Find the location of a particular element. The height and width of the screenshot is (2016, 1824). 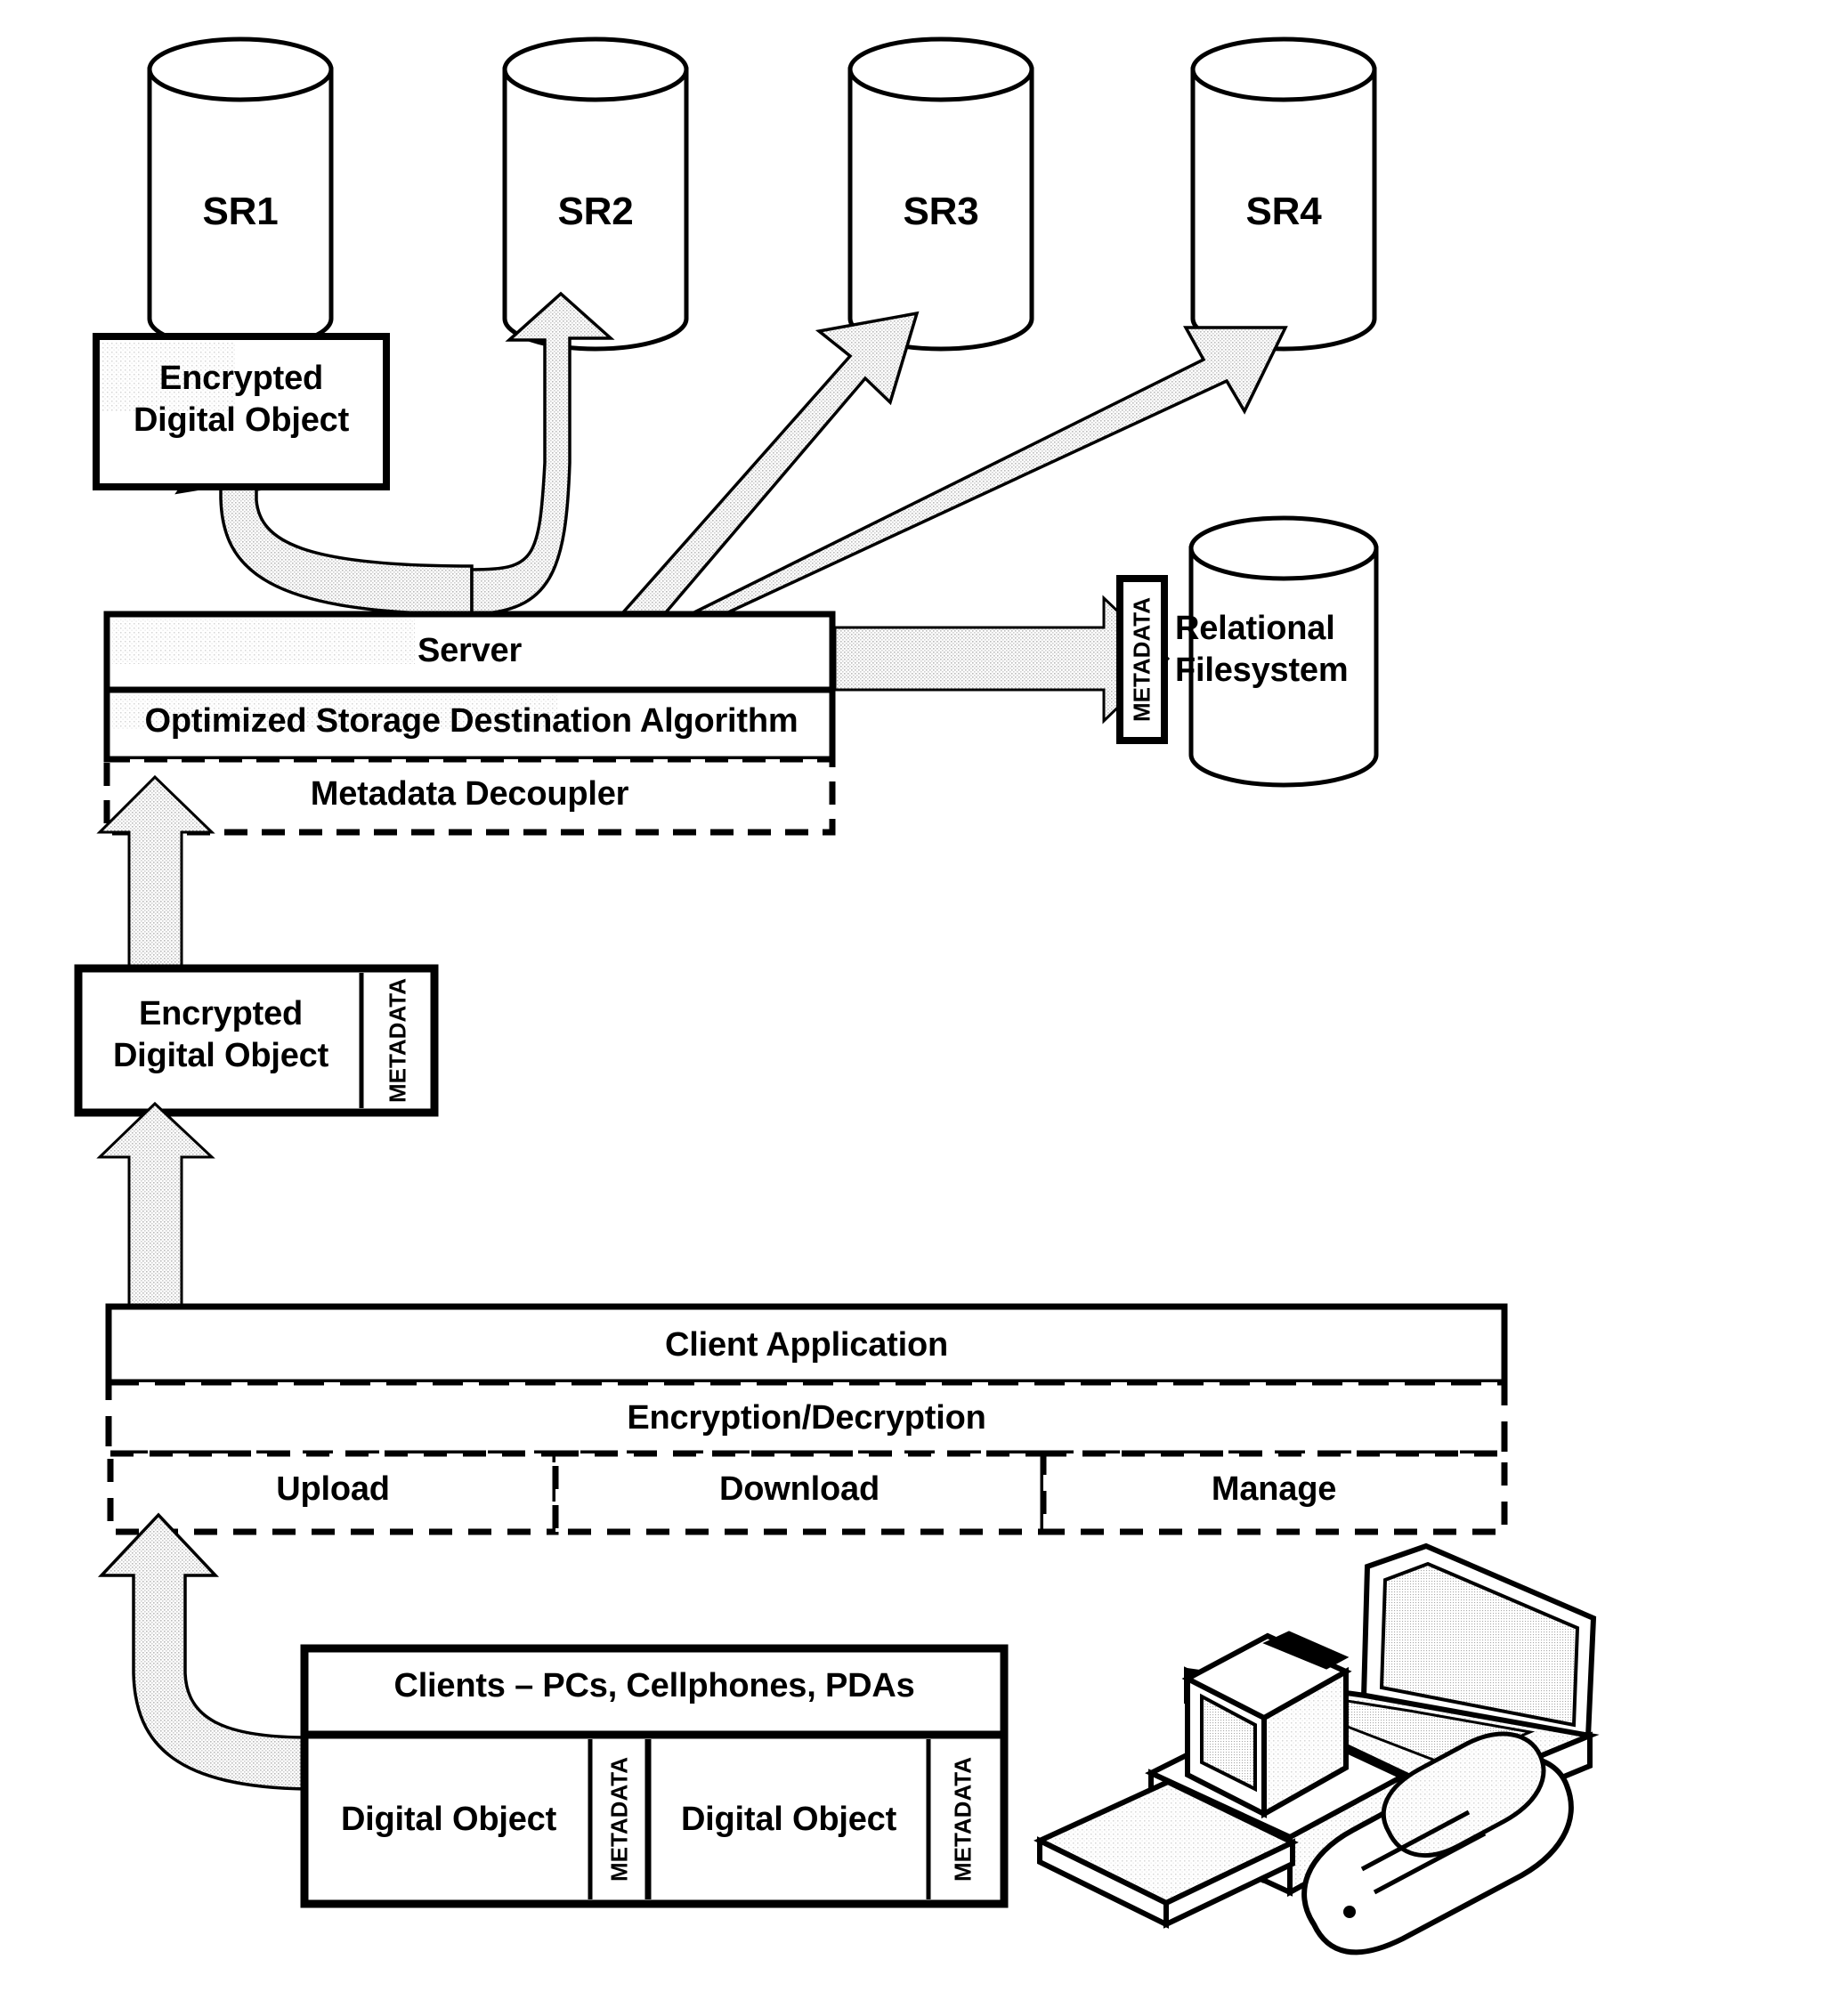

label-download: Download is located at coordinates (799, 1489).